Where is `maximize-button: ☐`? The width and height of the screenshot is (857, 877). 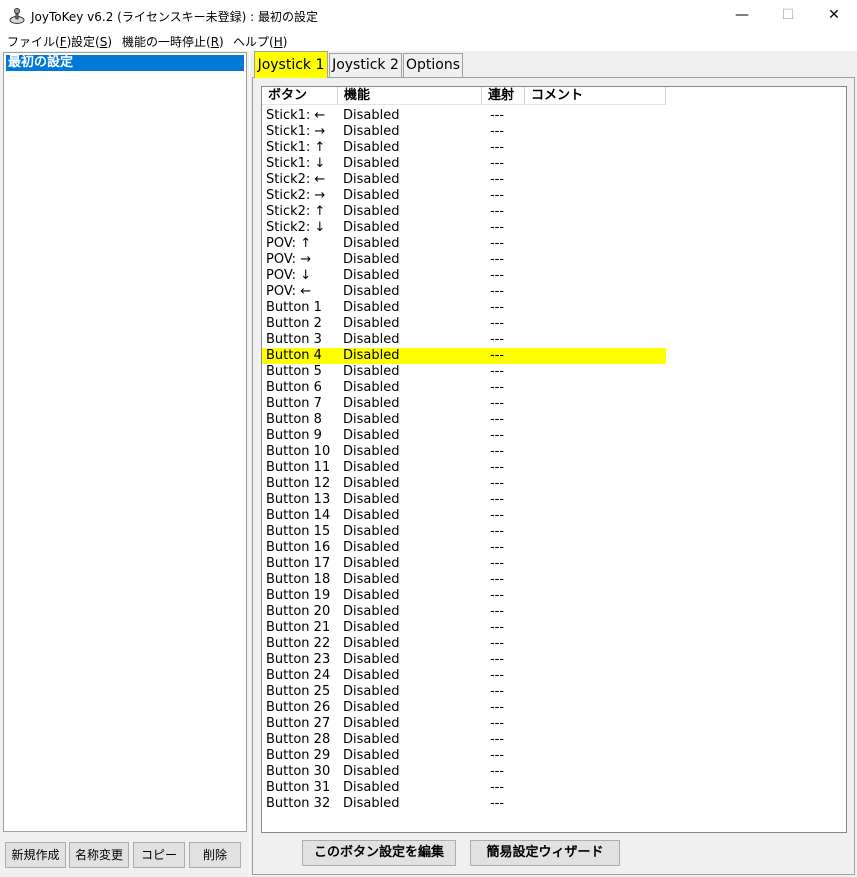 maximize-button: ☐ is located at coordinates (788, 15).